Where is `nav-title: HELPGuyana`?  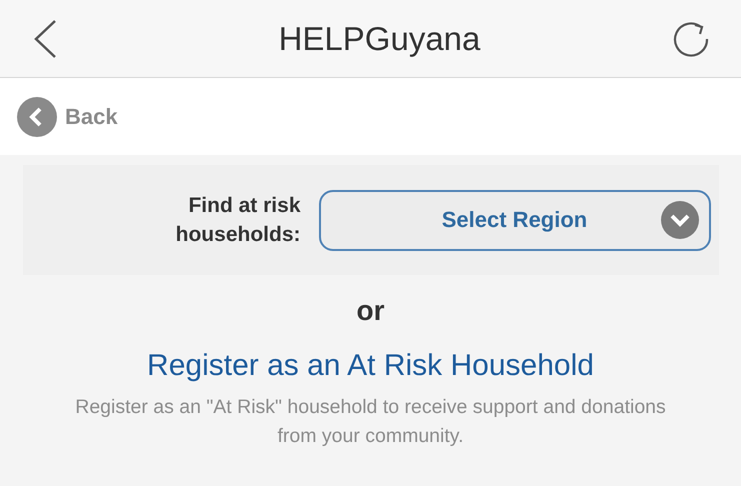
nav-title: HELPGuyana is located at coordinates (379, 39).